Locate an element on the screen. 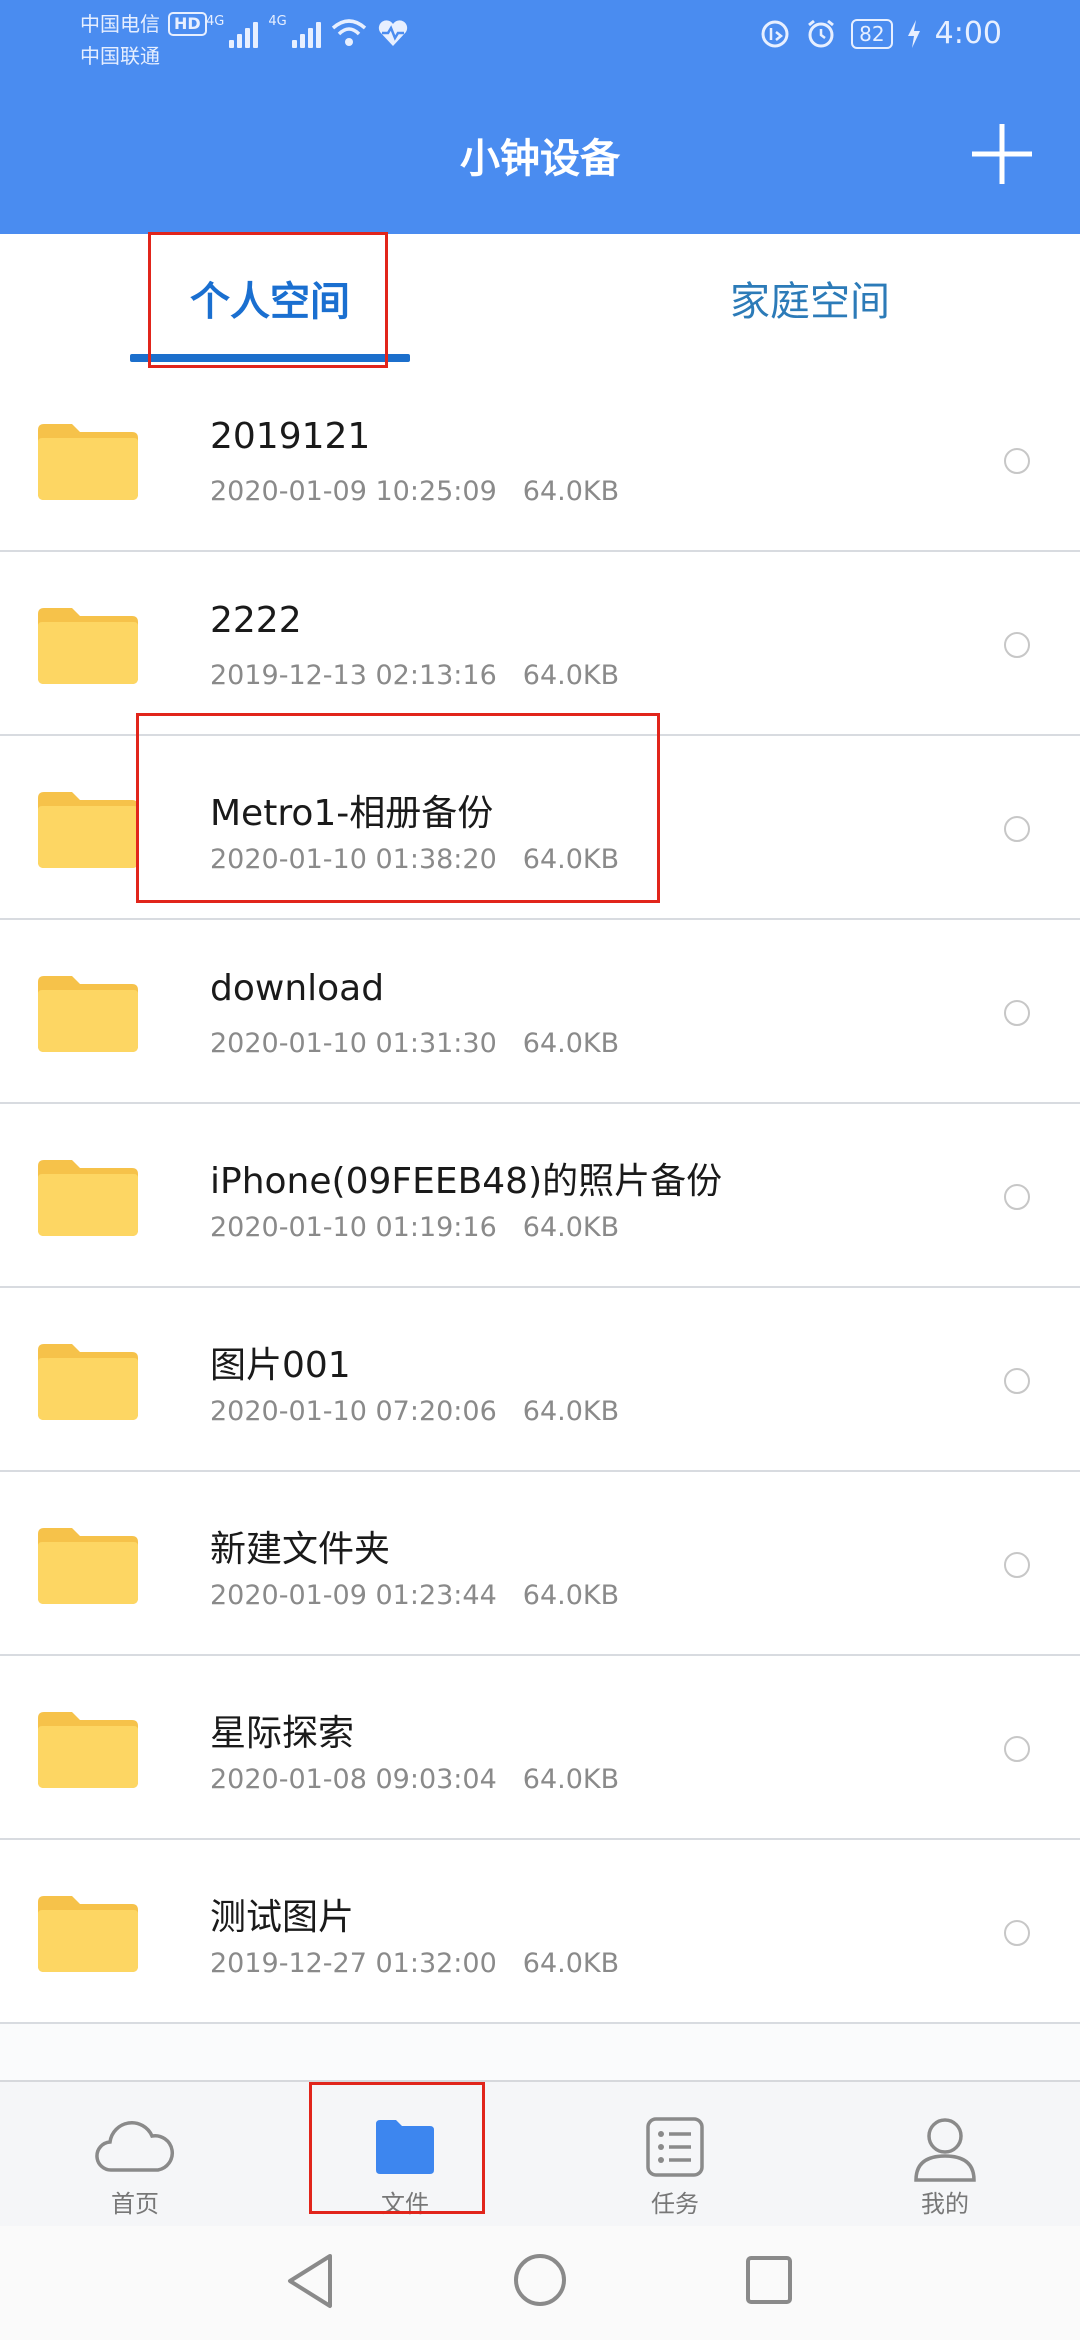 The height and width of the screenshot is (2340, 1080). signal-indicators: 4G 4G is located at coordinates (307, 31).